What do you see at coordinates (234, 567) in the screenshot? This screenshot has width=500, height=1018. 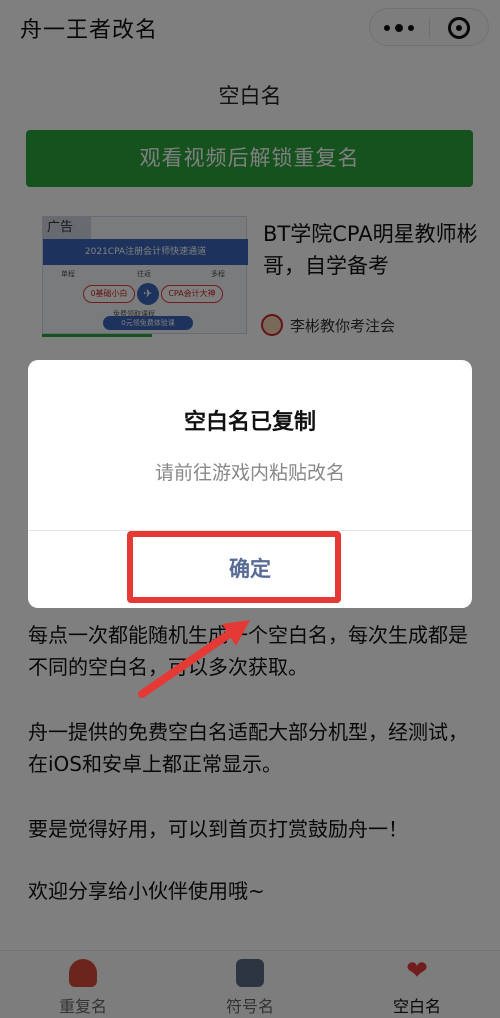 I see `highlight-box` at bounding box center [234, 567].